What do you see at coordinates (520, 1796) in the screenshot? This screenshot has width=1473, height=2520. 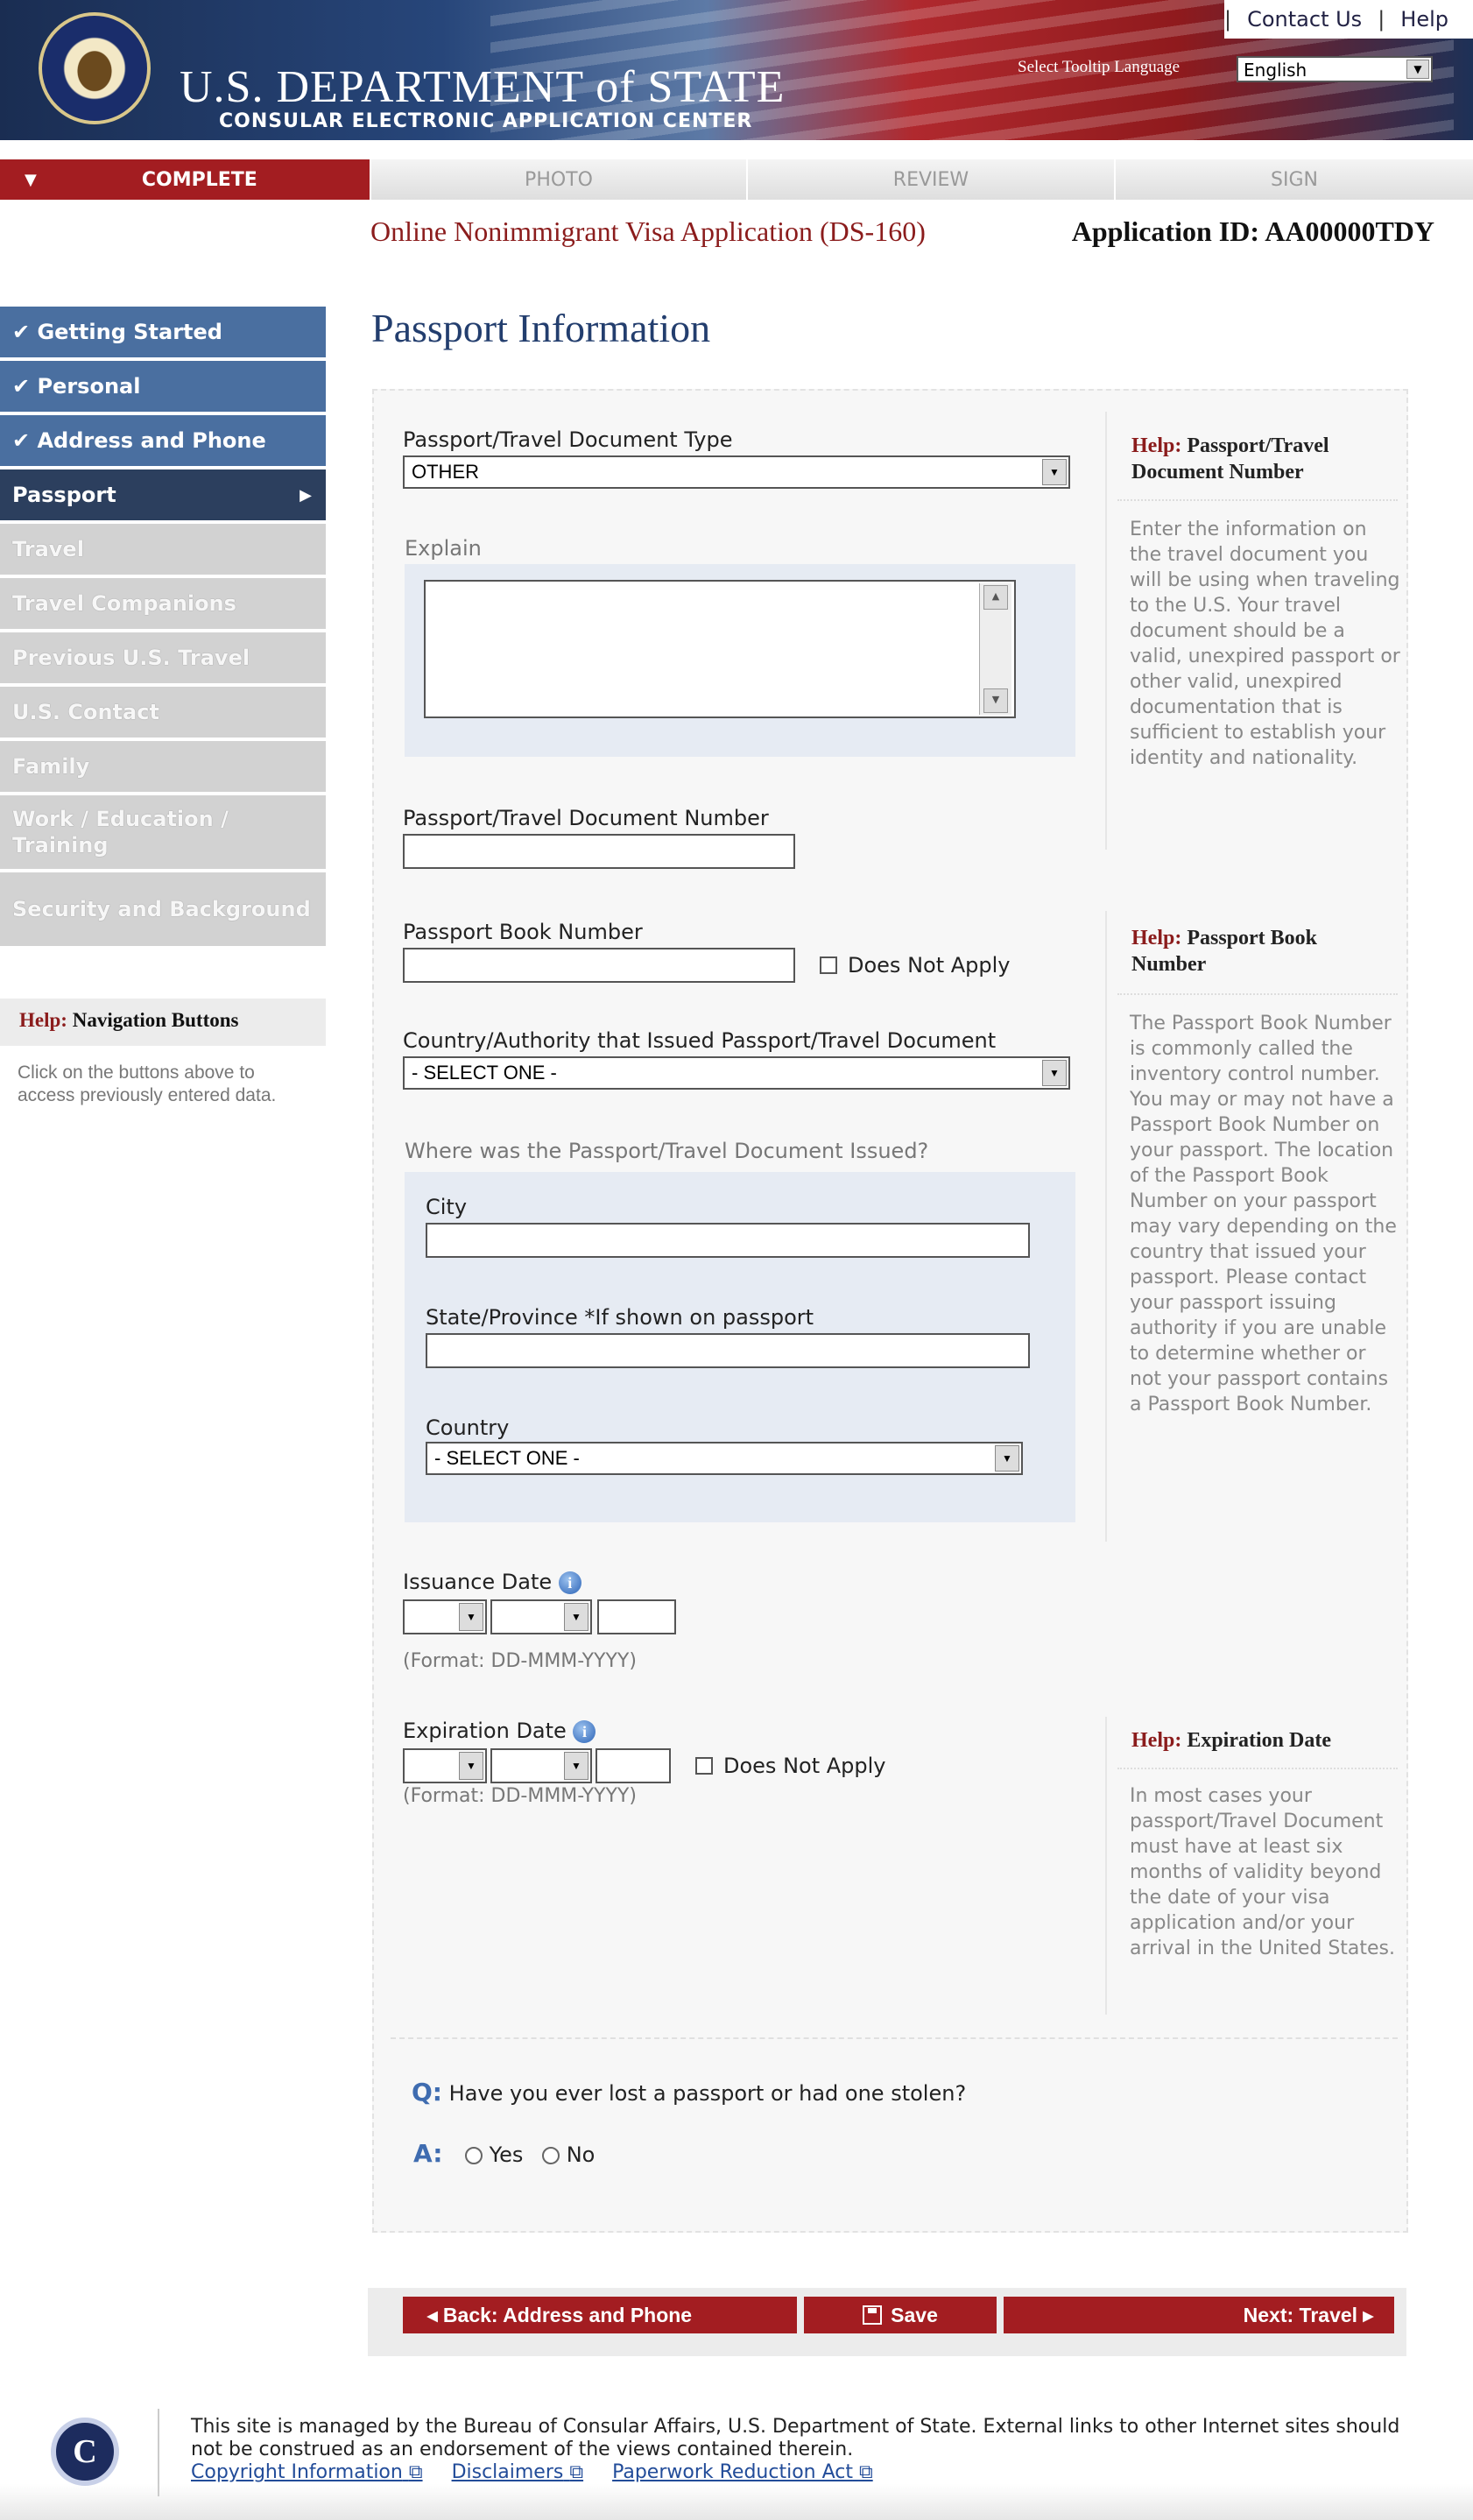 I see `expiration-format-hint: (Format: DD-MMM-YYYY)` at bounding box center [520, 1796].